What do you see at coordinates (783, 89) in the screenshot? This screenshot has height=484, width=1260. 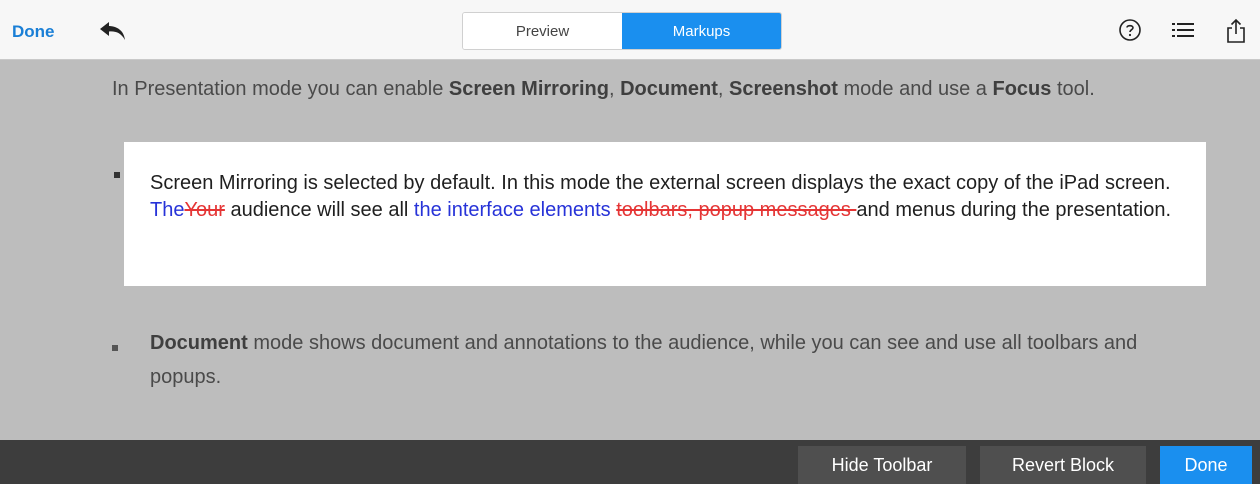 I see `intro-bold-screenshot: Screenshot` at bounding box center [783, 89].